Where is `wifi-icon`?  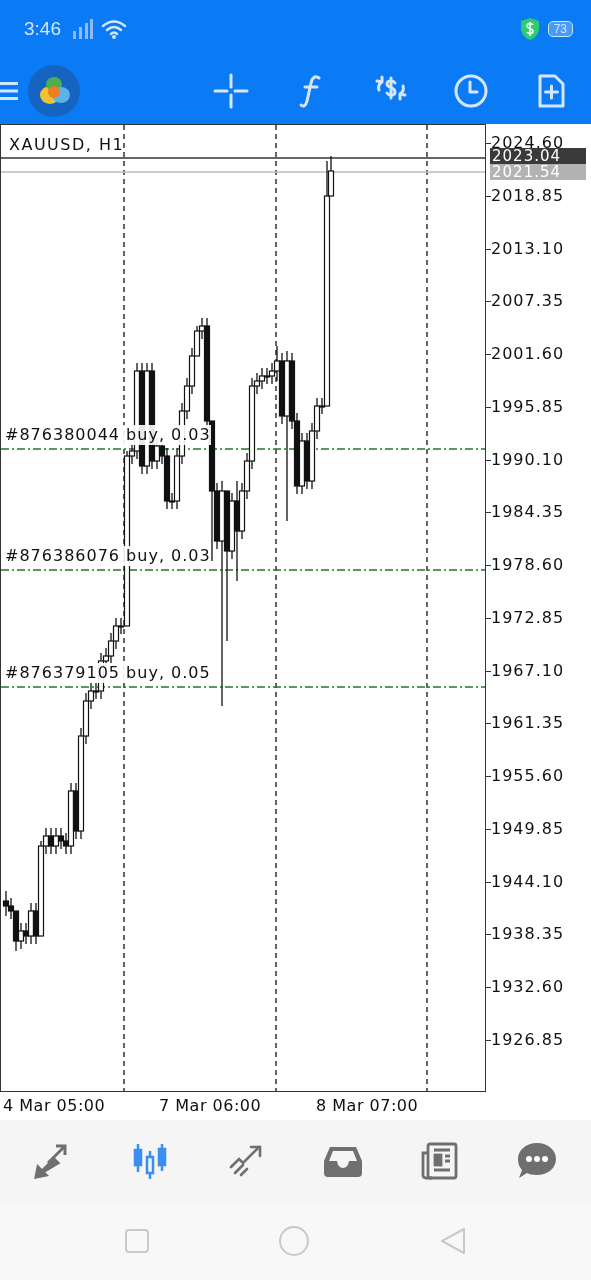 wifi-icon is located at coordinates (114, 29).